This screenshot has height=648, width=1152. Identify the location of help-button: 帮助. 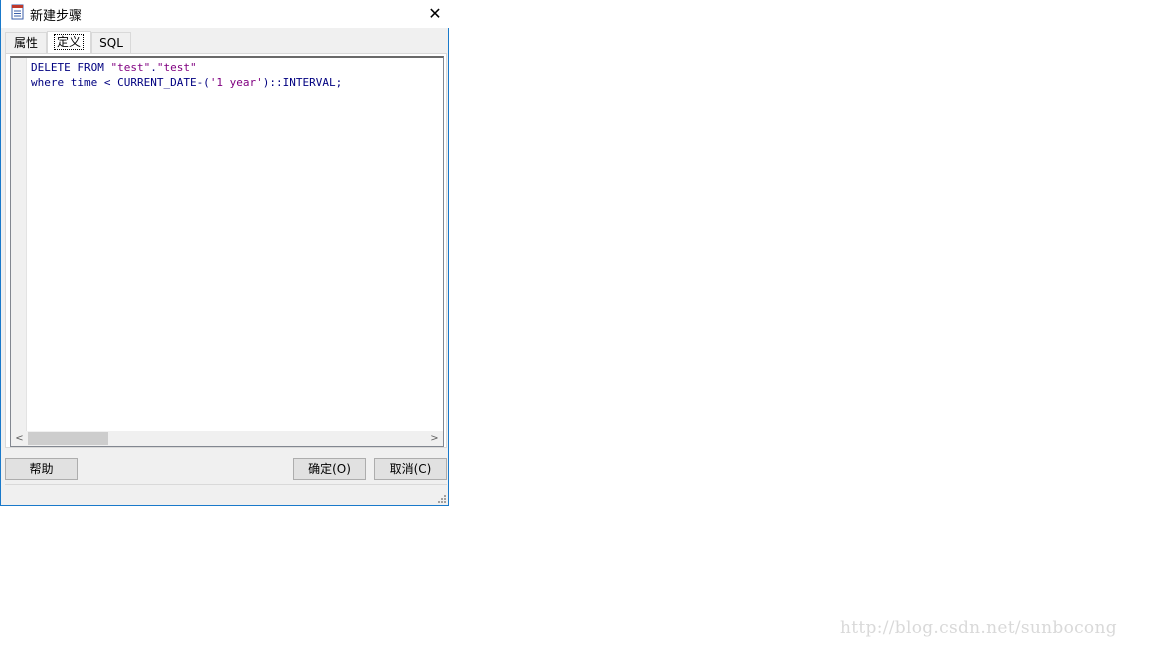
(41, 469).